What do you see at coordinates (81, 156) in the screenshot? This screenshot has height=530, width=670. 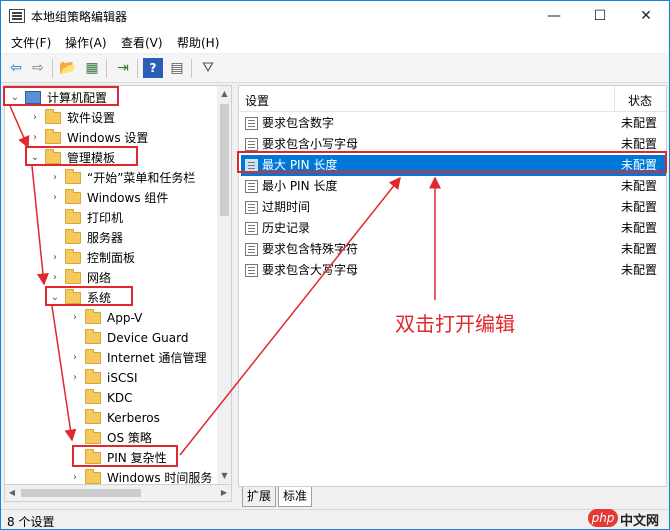 I see `annotation-box-admin-templates` at bounding box center [81, 156].